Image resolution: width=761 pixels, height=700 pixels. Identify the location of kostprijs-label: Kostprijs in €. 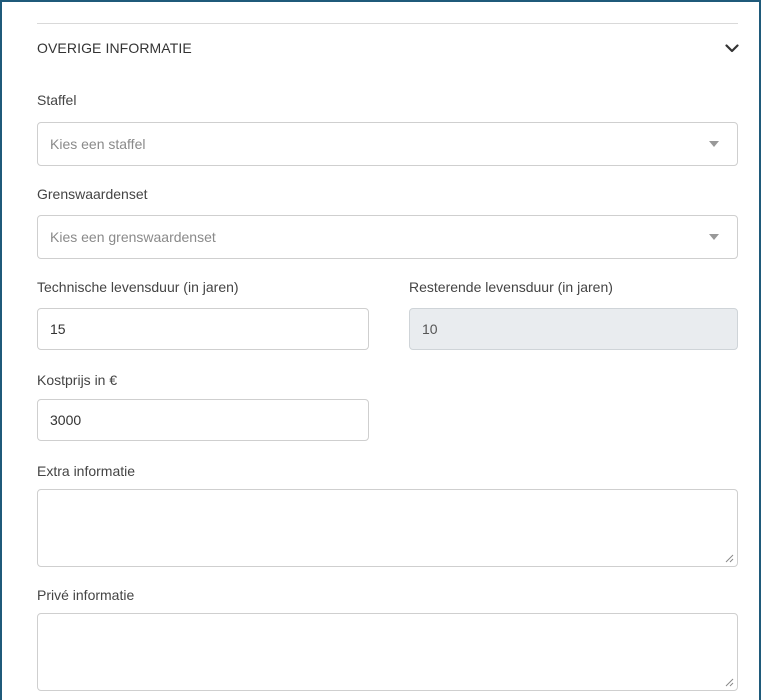
(77, 380).